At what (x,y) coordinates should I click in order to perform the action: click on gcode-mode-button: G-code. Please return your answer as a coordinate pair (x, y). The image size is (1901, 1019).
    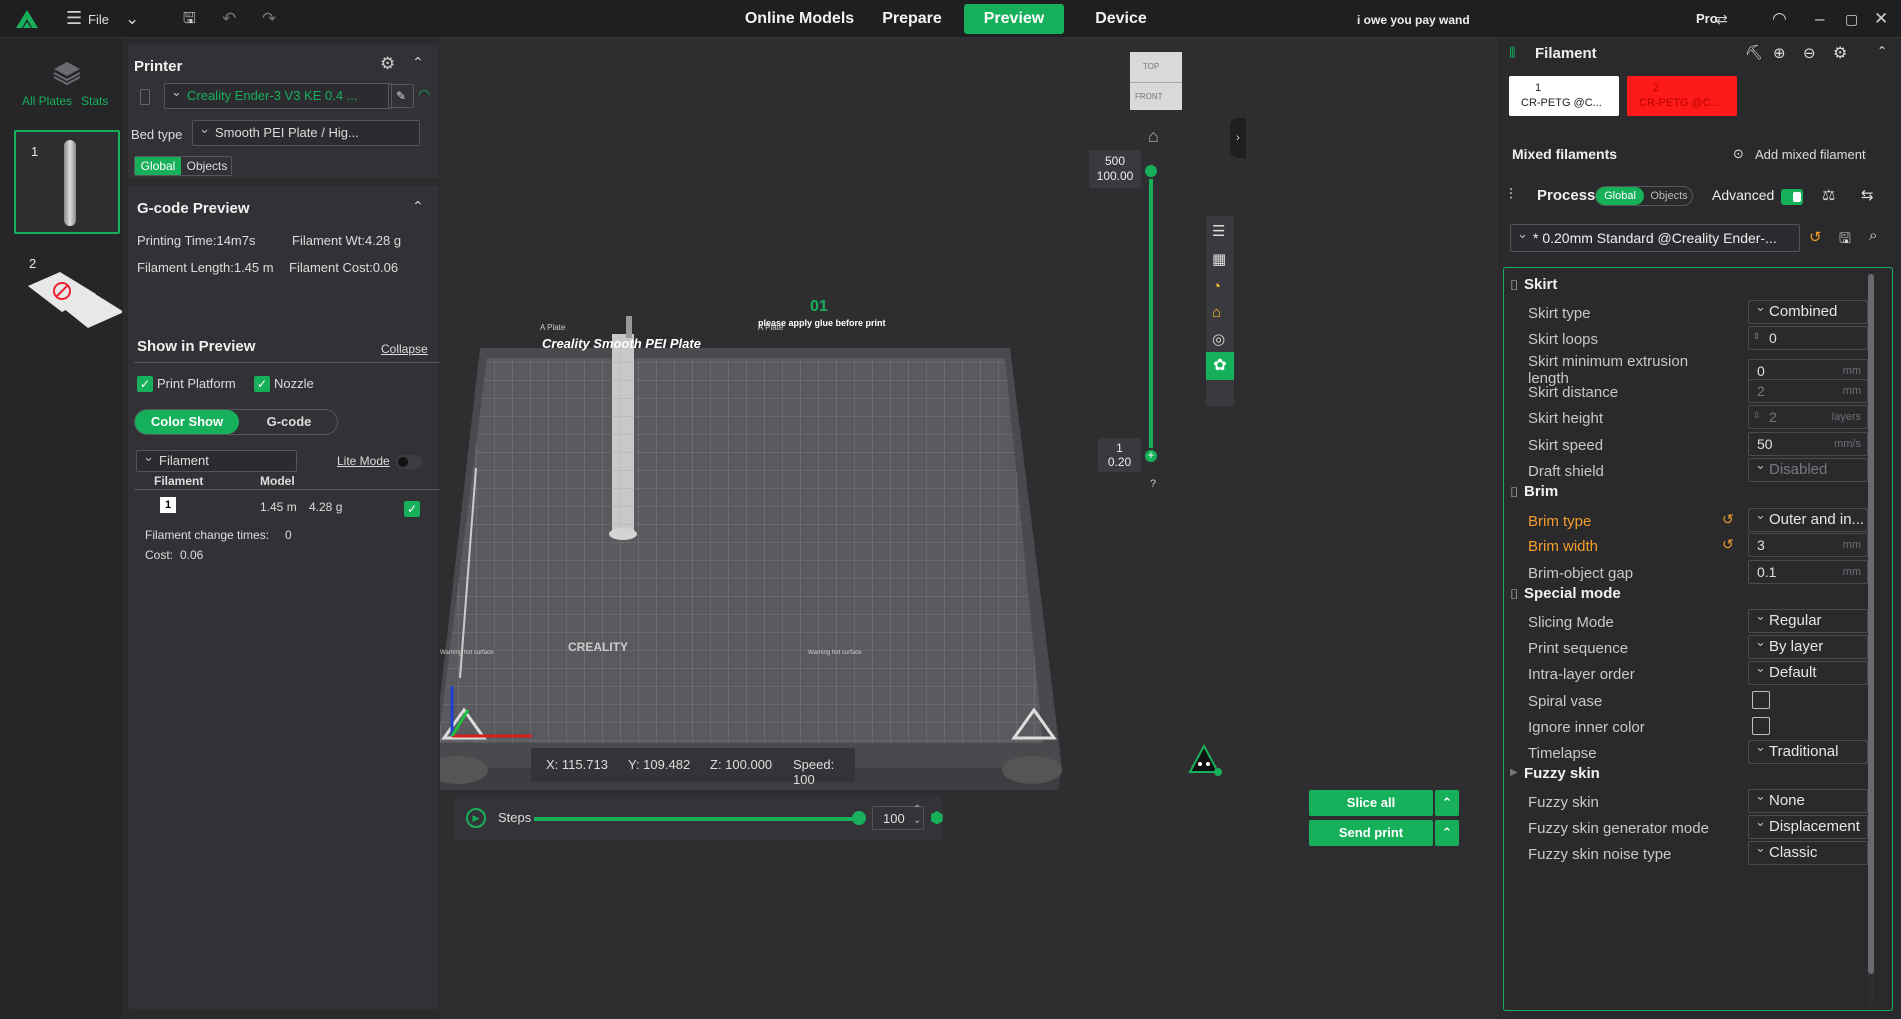
    Looking at the image, I should click on (289, 422).